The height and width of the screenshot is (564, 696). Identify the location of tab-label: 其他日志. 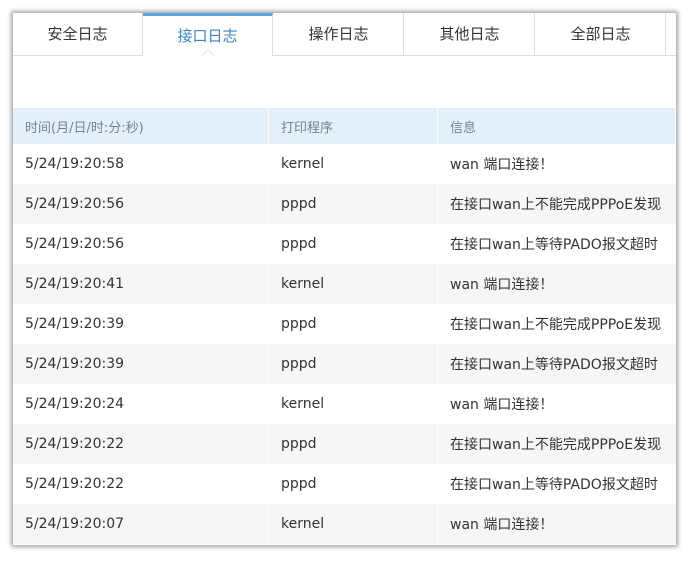
(469, 34).